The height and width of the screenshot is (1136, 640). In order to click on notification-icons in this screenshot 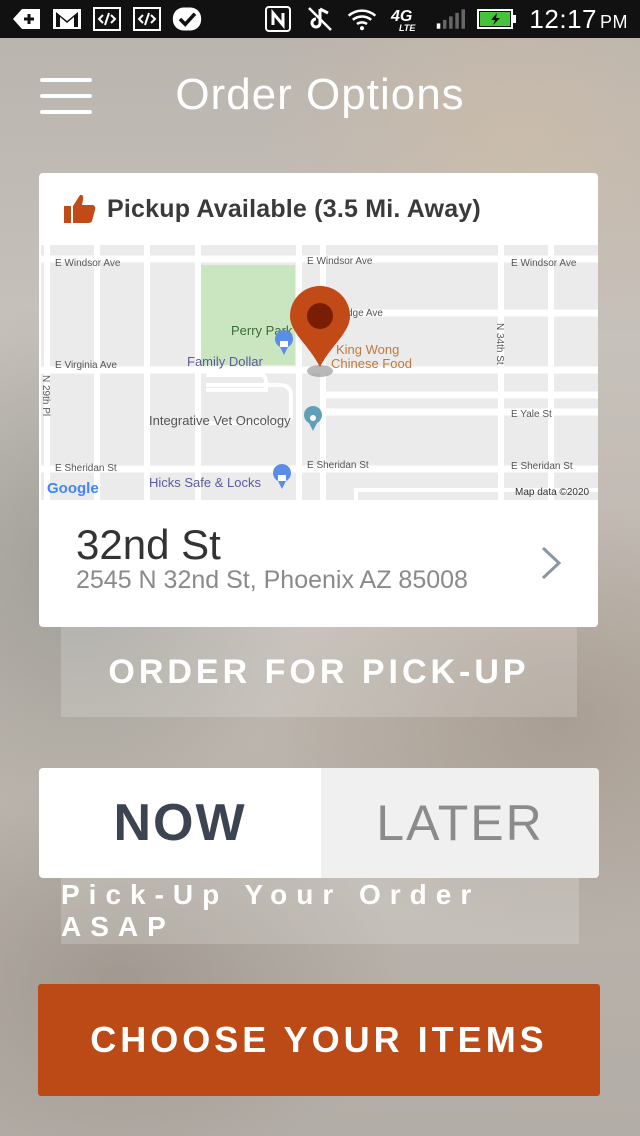, I will do `click(107, 19)`.